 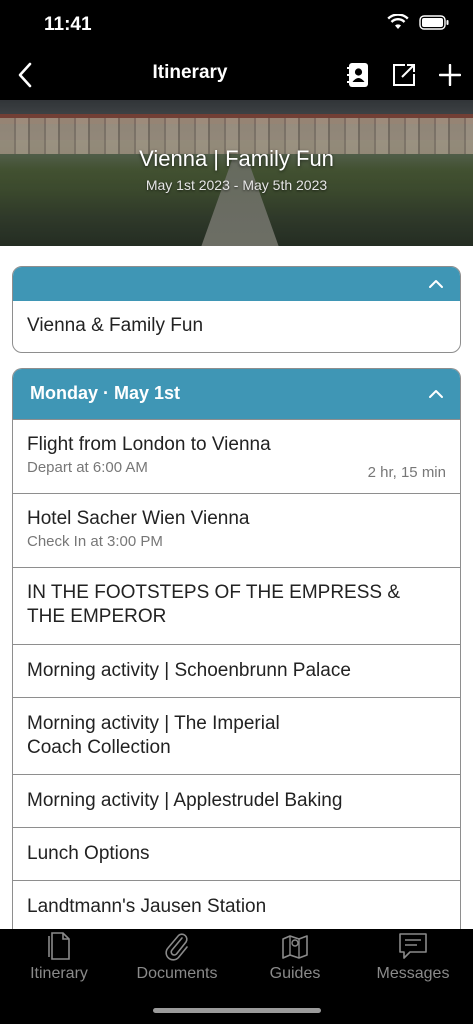 What do you see at coordinates (68, 24) in the screenshot?
I see `status-time: 11:41` at bounding box center [68, 24].